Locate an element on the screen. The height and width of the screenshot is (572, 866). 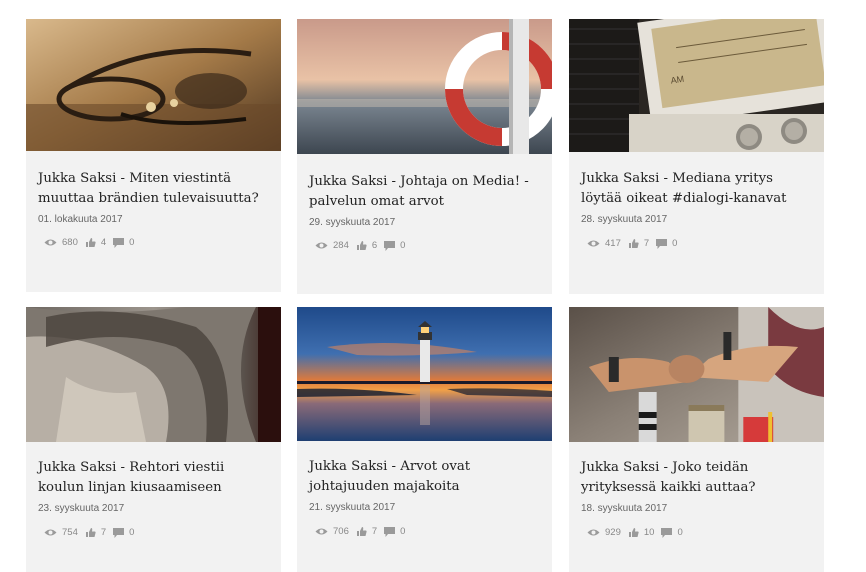
article-stats: 706 7 0 is located at coordinates (363, 531).